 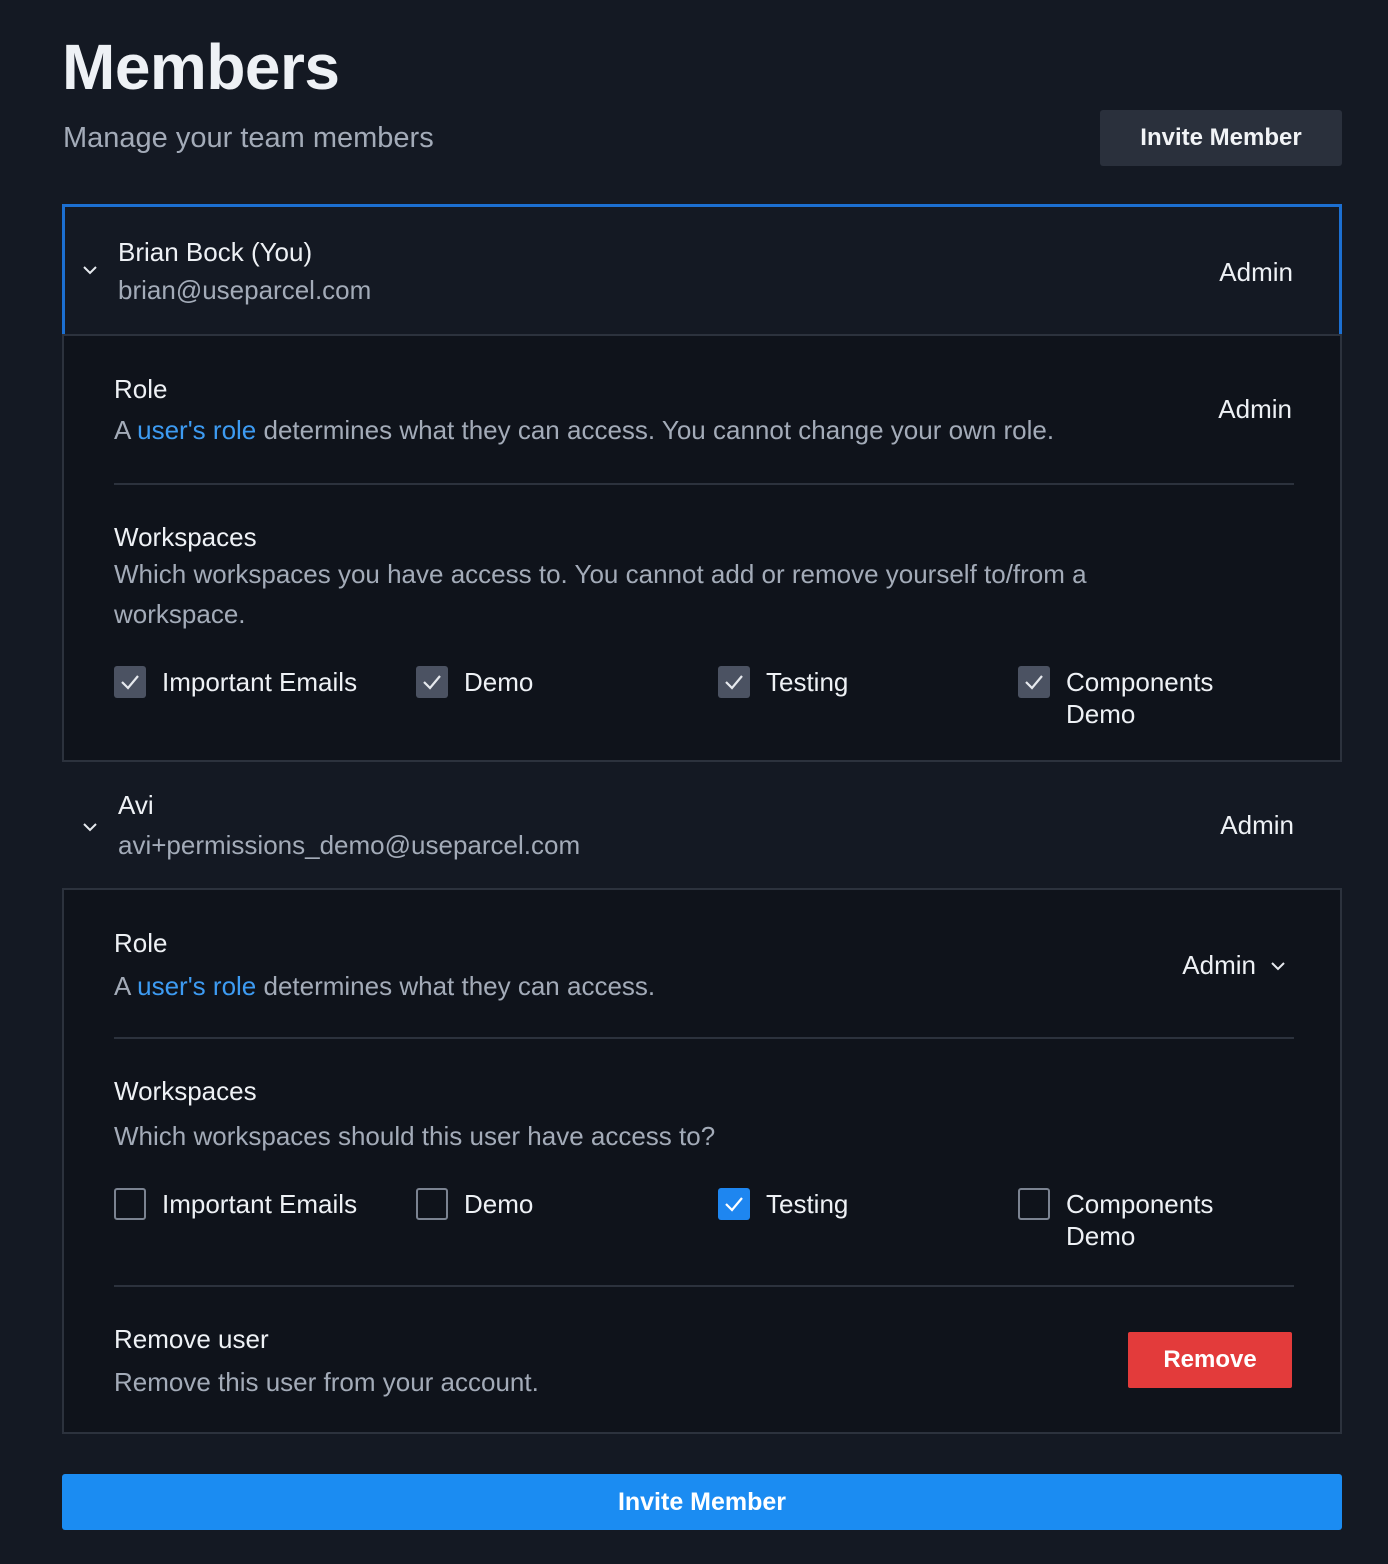 What do you see at coordinates (248, 138) in the screenshot?
I see `page-subtitle: Manage your team members` at bounding box center [248, 138].